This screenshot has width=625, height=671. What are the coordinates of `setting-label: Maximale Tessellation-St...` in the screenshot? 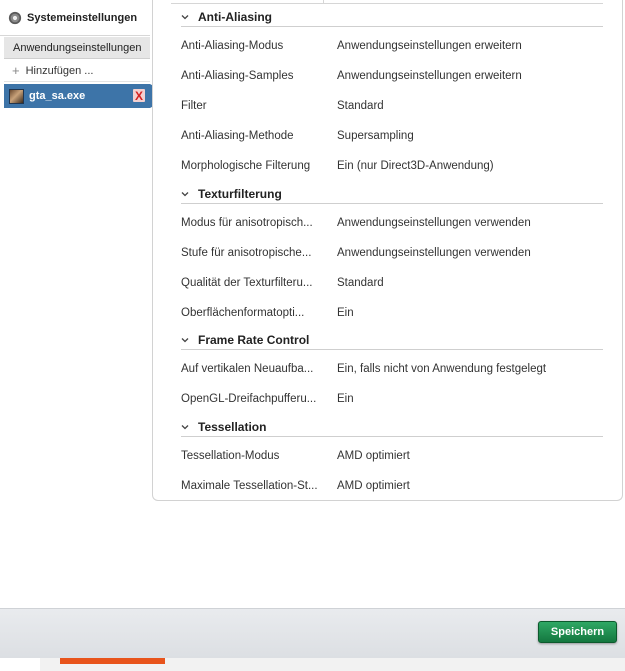 It's located at (249, 486).